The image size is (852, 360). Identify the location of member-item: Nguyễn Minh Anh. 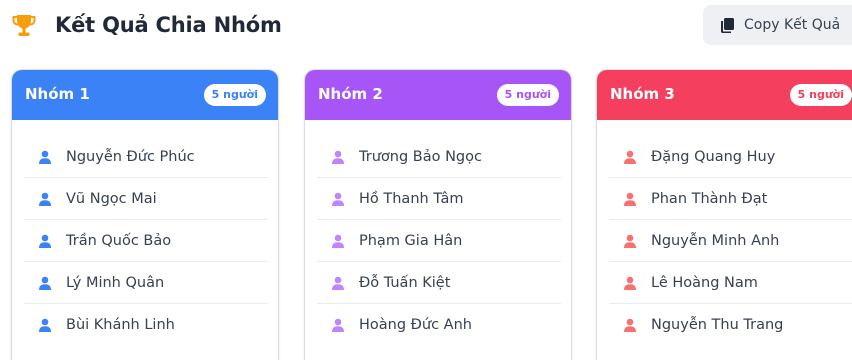
(730, 241).